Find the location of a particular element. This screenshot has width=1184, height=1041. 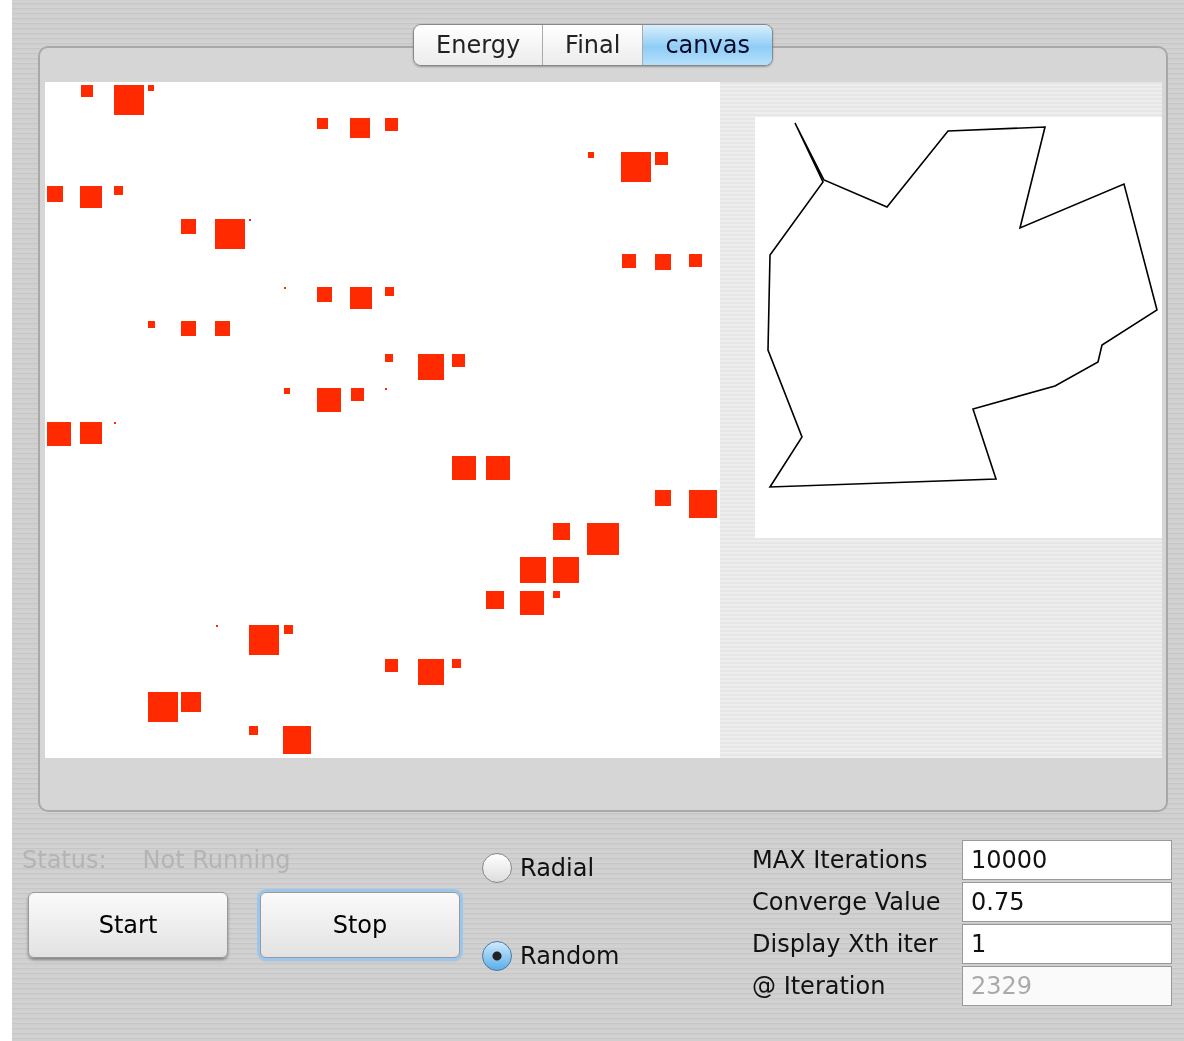

push-button: Start is located at coordinates (128, 925).